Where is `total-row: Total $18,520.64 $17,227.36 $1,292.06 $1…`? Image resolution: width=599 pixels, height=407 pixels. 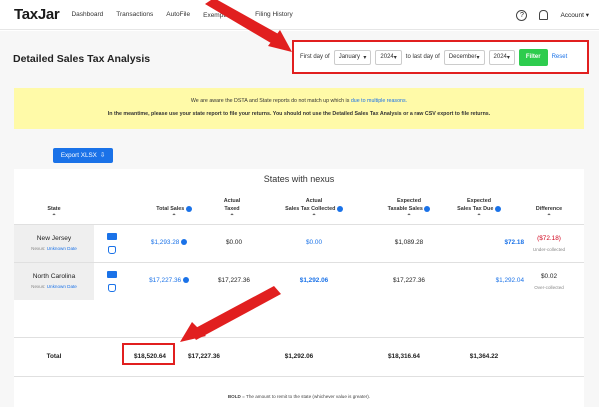 total-row: Total $18,520.64 $17,227.36 $1,292.06 $1… is located at coordinates (299, 357).